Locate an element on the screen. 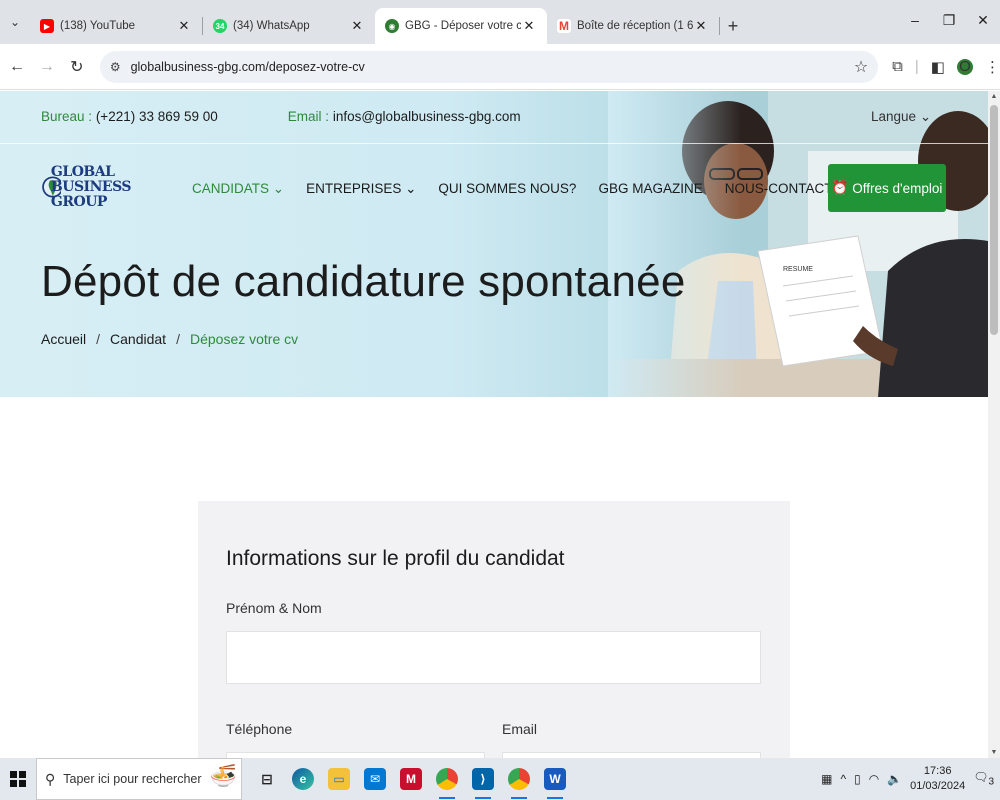  close-window-icon: ✕ is located at coordinates (983, 20).